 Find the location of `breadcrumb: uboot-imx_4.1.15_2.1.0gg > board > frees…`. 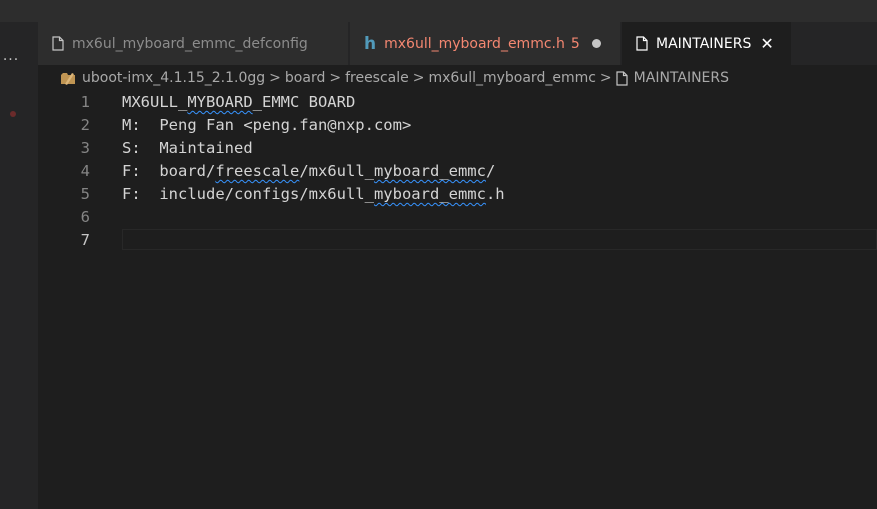

breadcrumb: uboot-imx_4.1.15_2.1.0gg > board > frees… is located at coordinates (394, 78).